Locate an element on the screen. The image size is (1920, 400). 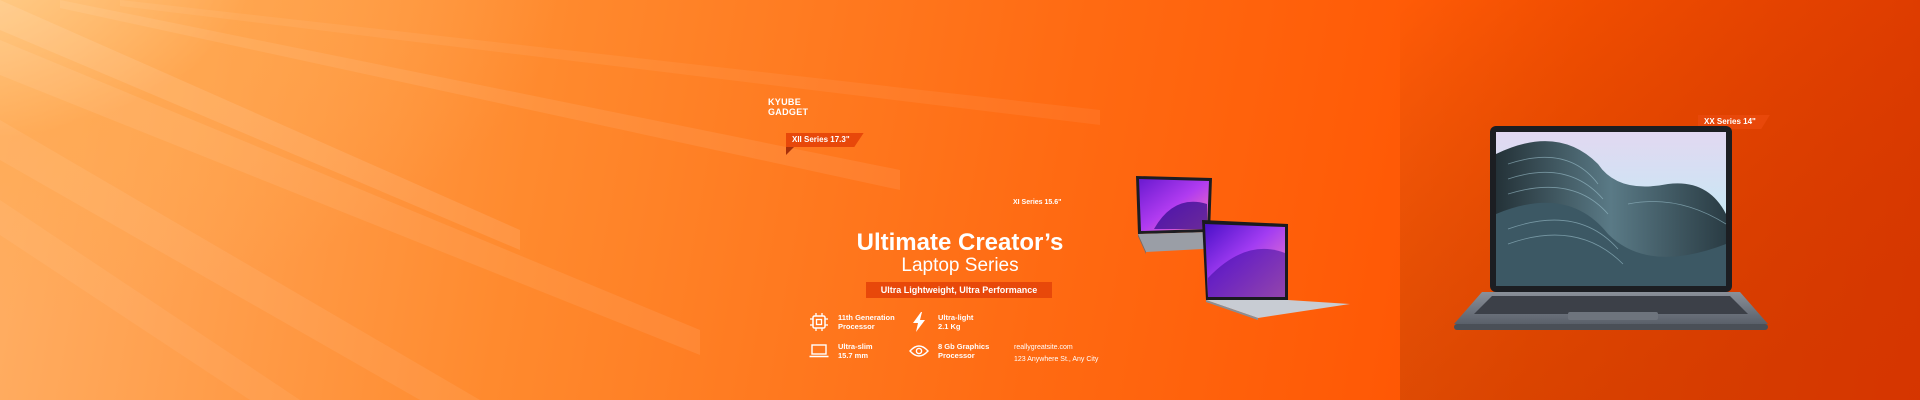
brand-logo-text: KYUBE GADGET is located at coordinates (788, 107).